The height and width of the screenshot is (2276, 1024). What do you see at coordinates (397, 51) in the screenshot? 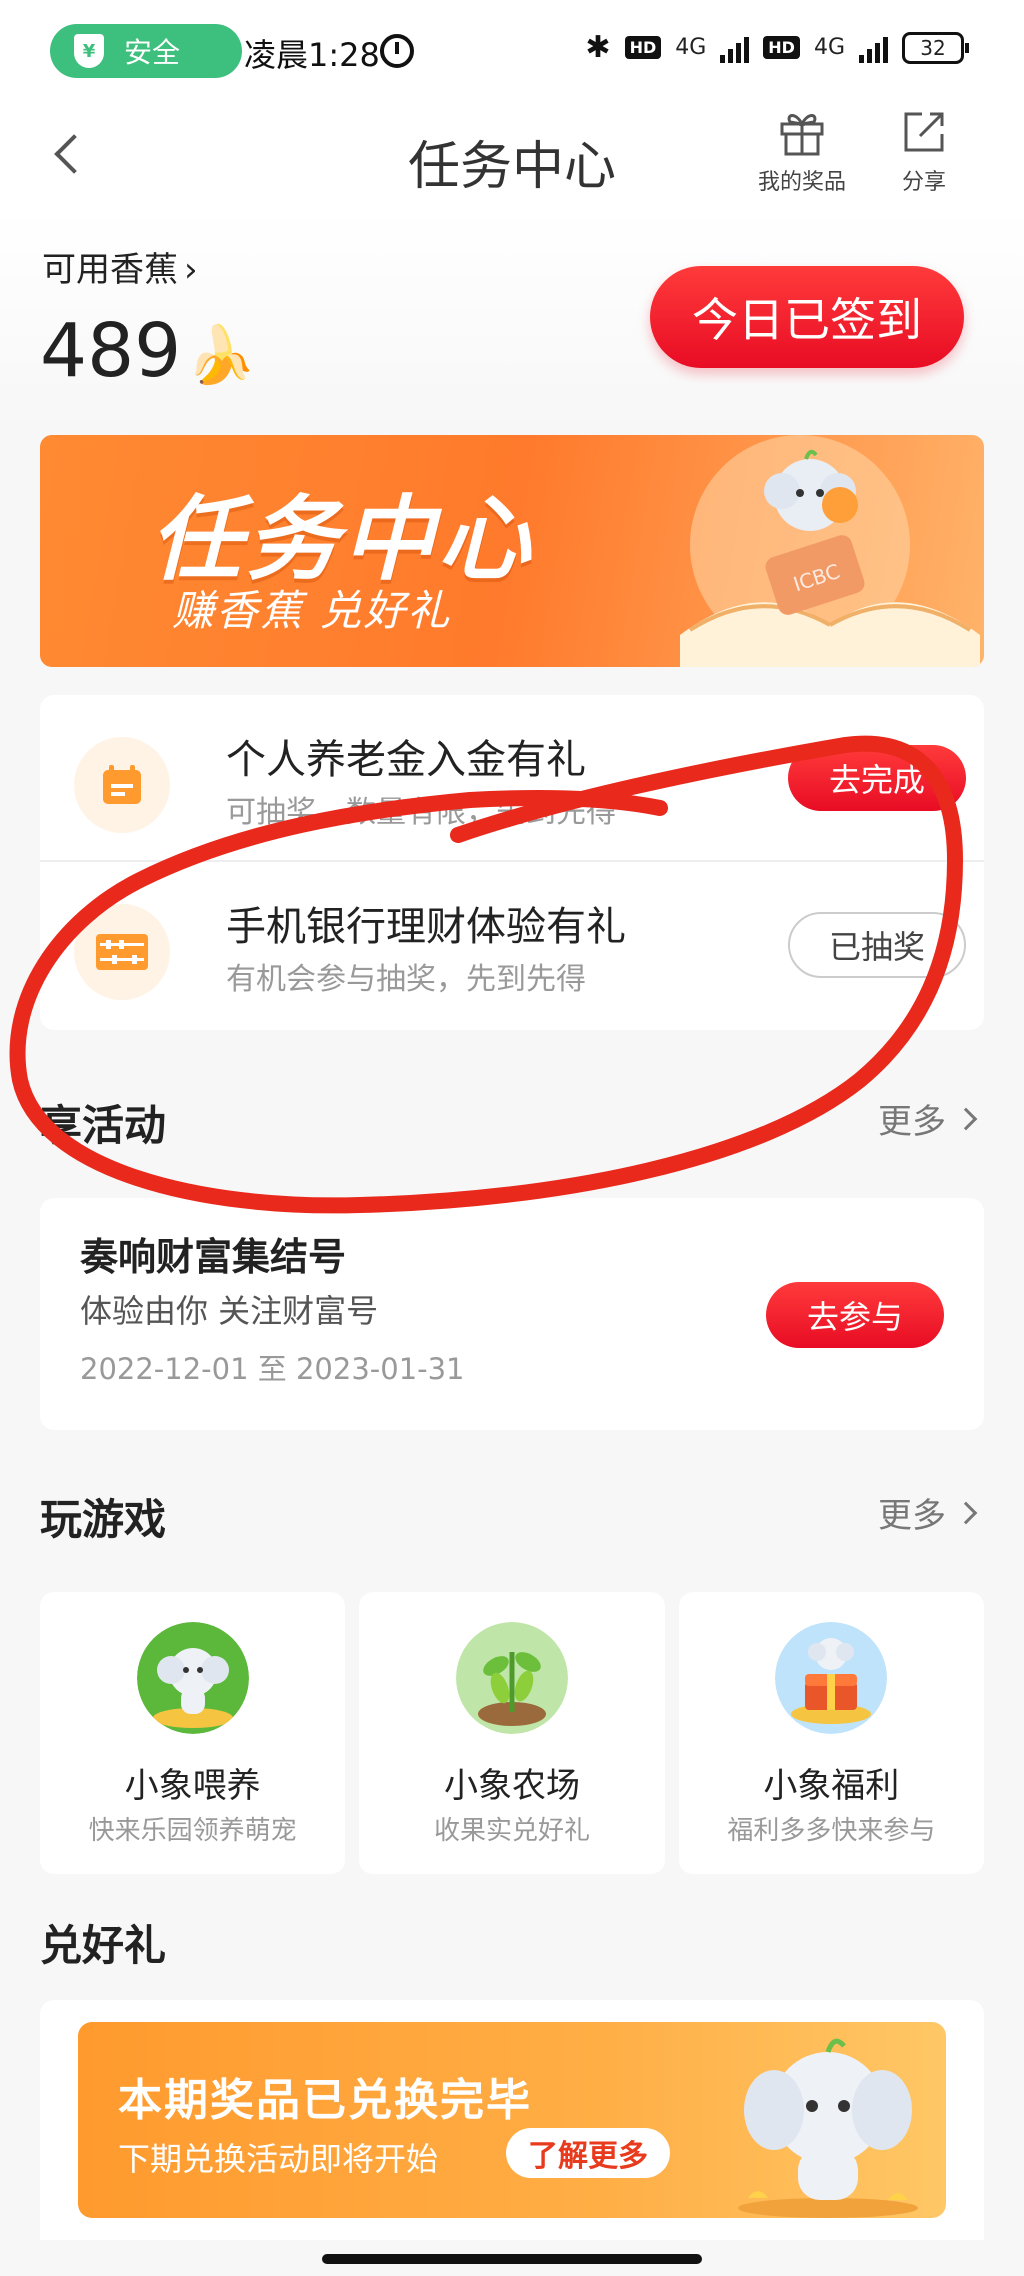
I see `alarm-icon` at bounding box center [397, 51].